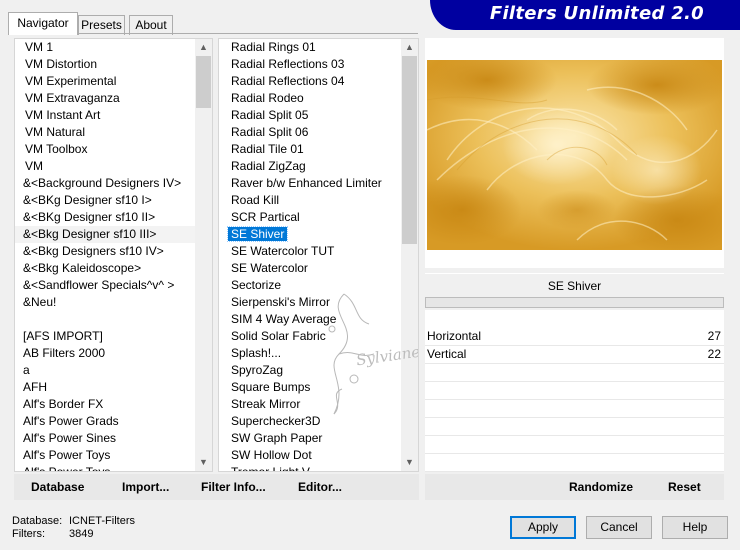 The width and height of the screenshot is (740, 550). What do you see at coordinates (276, 421) in the screenshot?
I see `filter-item-label: Superchecker3D` at bounding box center [276, 421].